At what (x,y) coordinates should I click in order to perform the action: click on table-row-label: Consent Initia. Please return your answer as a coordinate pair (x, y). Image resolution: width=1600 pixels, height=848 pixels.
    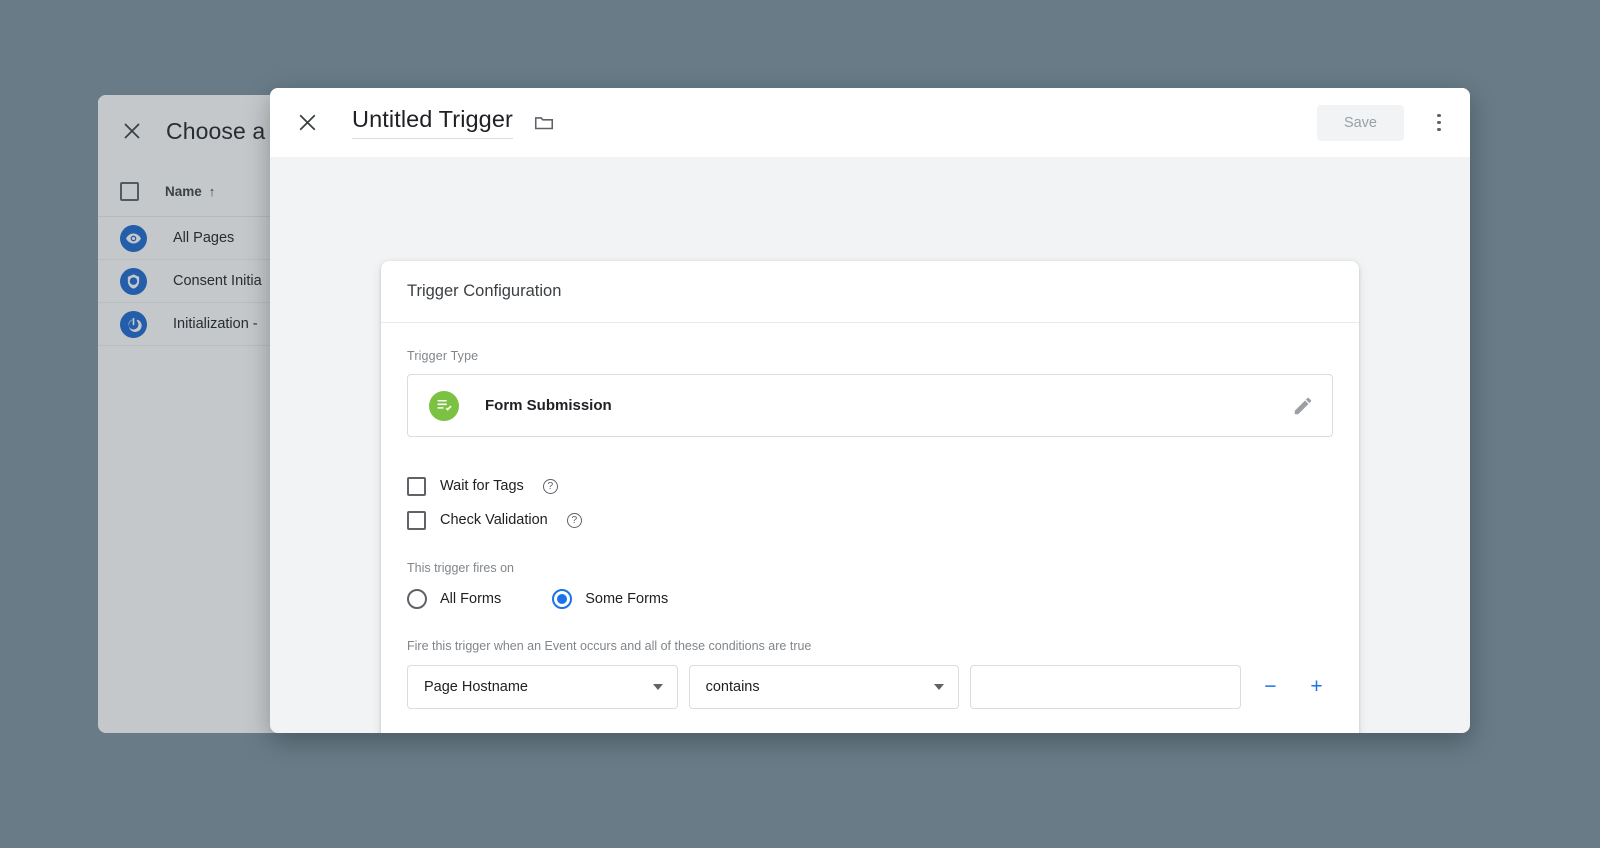
    Looking at the image, I should click on (217, 281).